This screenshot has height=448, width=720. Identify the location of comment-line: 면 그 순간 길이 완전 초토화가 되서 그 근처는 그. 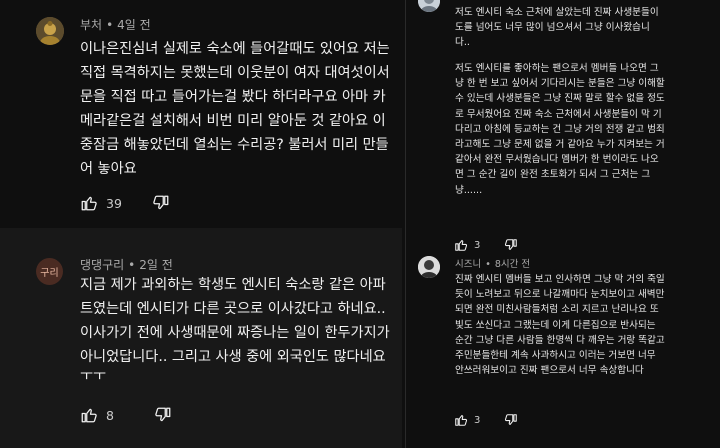
(553, 175).